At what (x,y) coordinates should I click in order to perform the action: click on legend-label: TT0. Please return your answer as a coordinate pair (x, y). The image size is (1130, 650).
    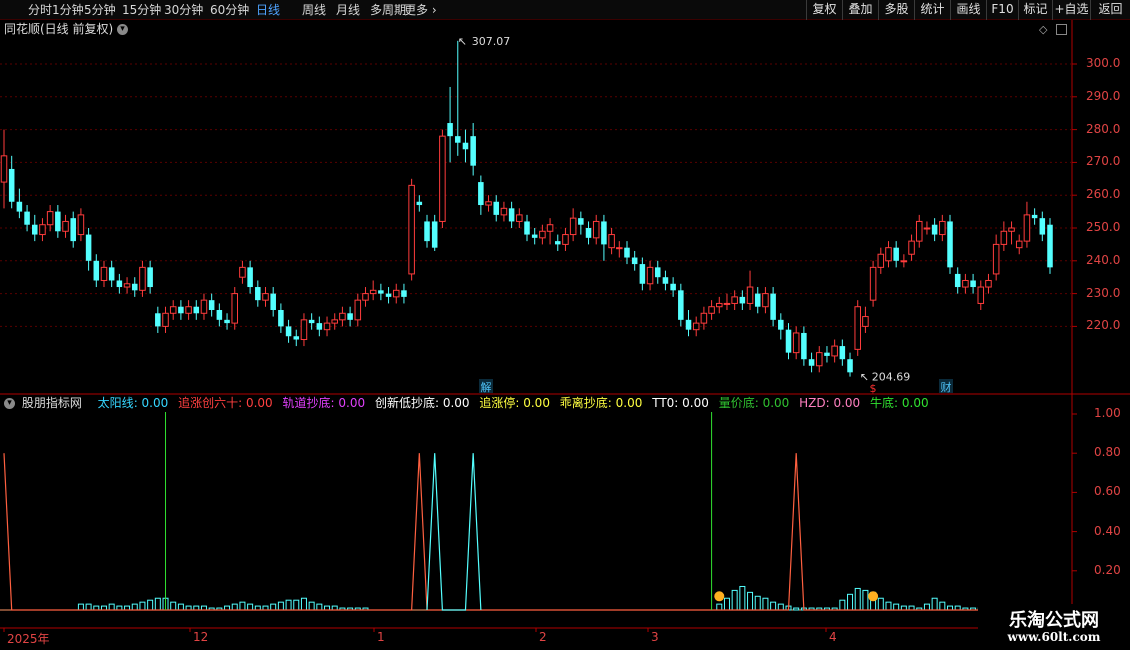
    Looking at the image, I should click on (663, 403).